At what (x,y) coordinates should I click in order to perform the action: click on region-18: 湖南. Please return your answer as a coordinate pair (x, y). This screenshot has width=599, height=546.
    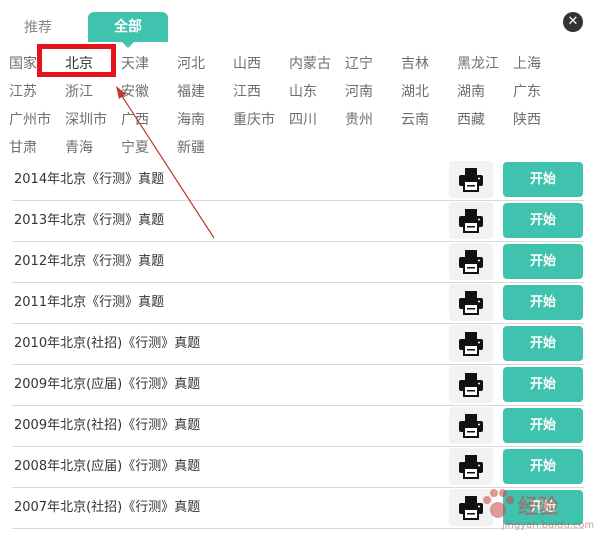
    Looking at the image, I should click on (471, 92).